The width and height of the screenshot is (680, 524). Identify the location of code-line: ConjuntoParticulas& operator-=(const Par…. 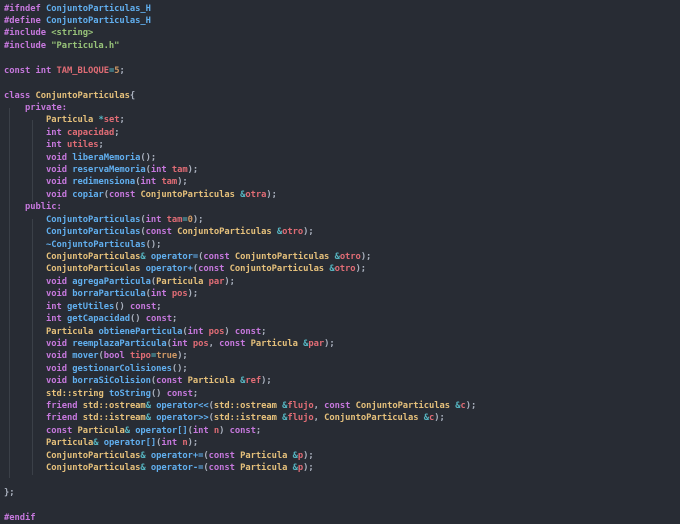
(159, 468).